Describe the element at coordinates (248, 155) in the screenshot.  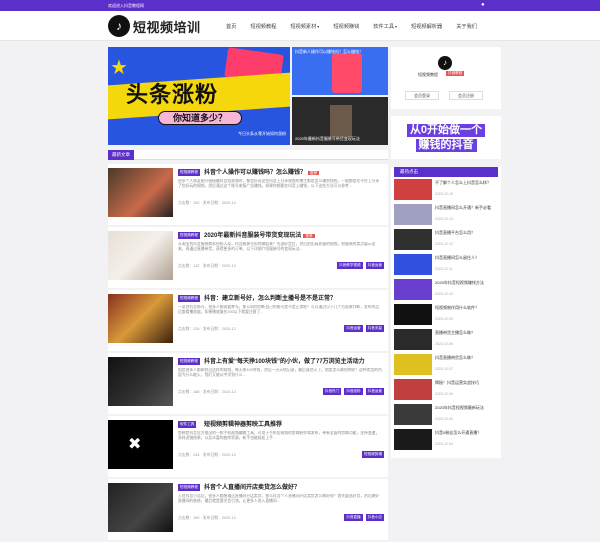
I see `section-header: 最新文章` at that location.